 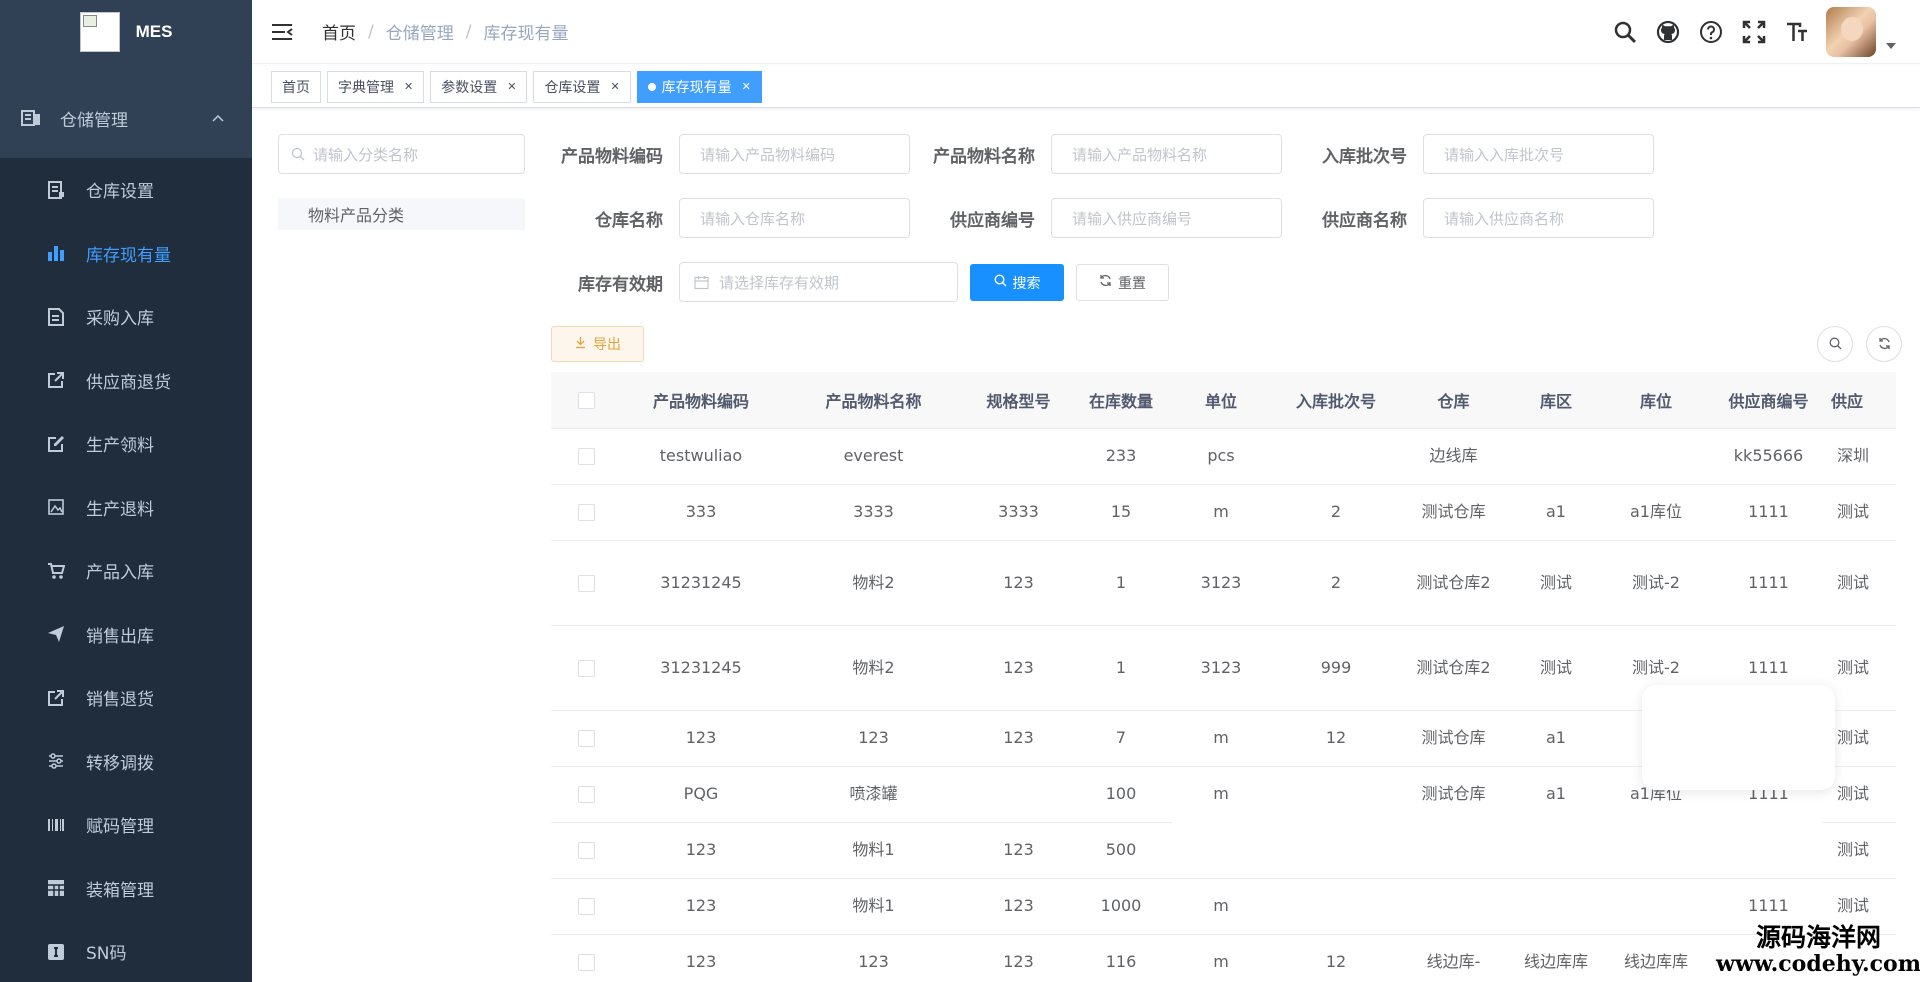 What do you see at coordinates (1364, 220) in the screenshot?
I see `vendor-name-label: 供应商名称` at bounding box center [1364, 220].